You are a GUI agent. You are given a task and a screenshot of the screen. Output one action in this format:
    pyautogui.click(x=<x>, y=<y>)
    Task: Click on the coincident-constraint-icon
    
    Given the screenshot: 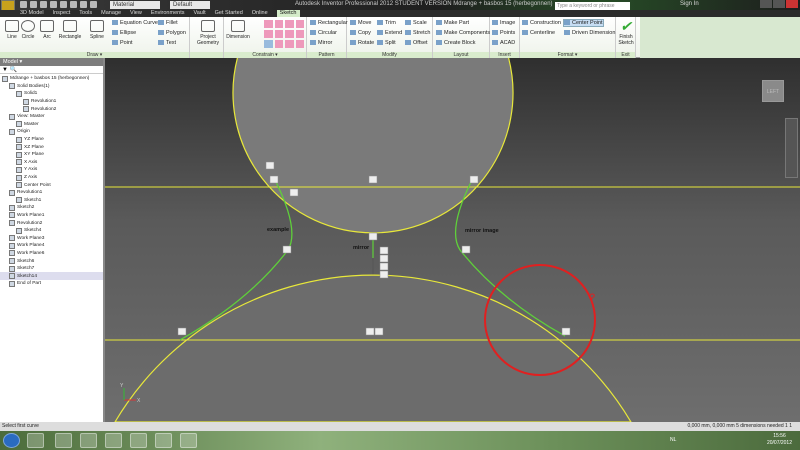 What is the action you would take?
    pyautogui.click(x=278, y=34)
    